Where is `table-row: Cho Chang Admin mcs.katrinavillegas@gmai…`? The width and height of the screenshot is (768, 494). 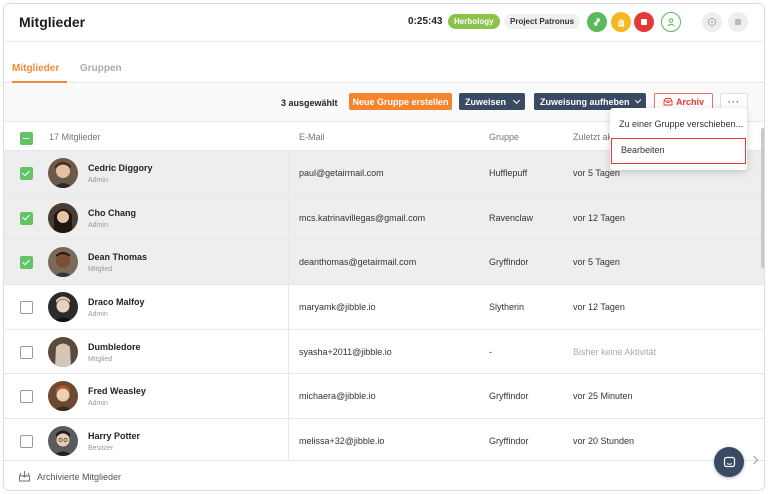
table-row: Cho Chang Admin mcs.katrinavillegas@gmai… is located at coordinates (384, 218).